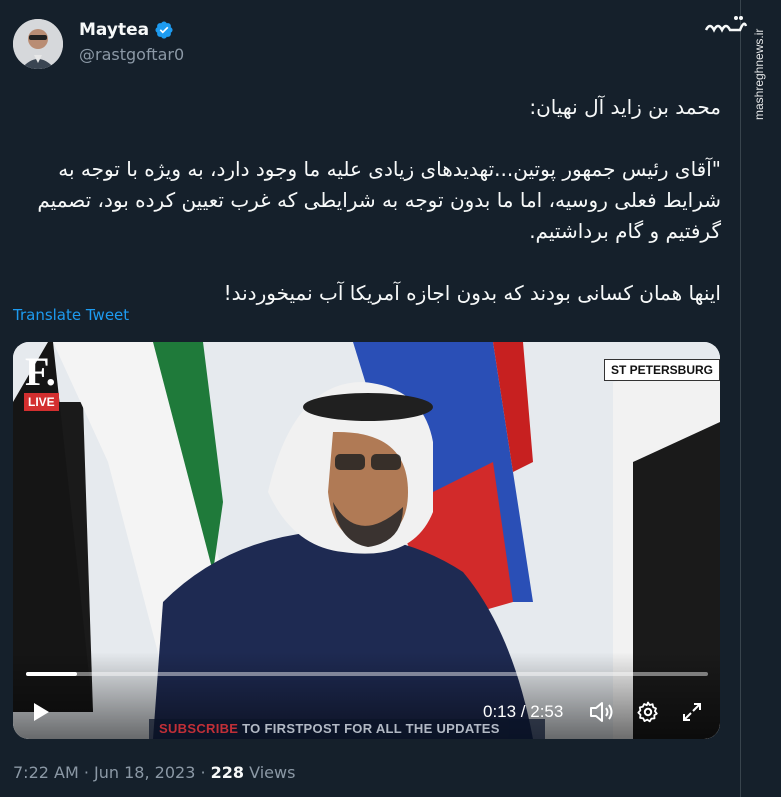  I want to click on firstpost-logo: F., so click(40, 371).